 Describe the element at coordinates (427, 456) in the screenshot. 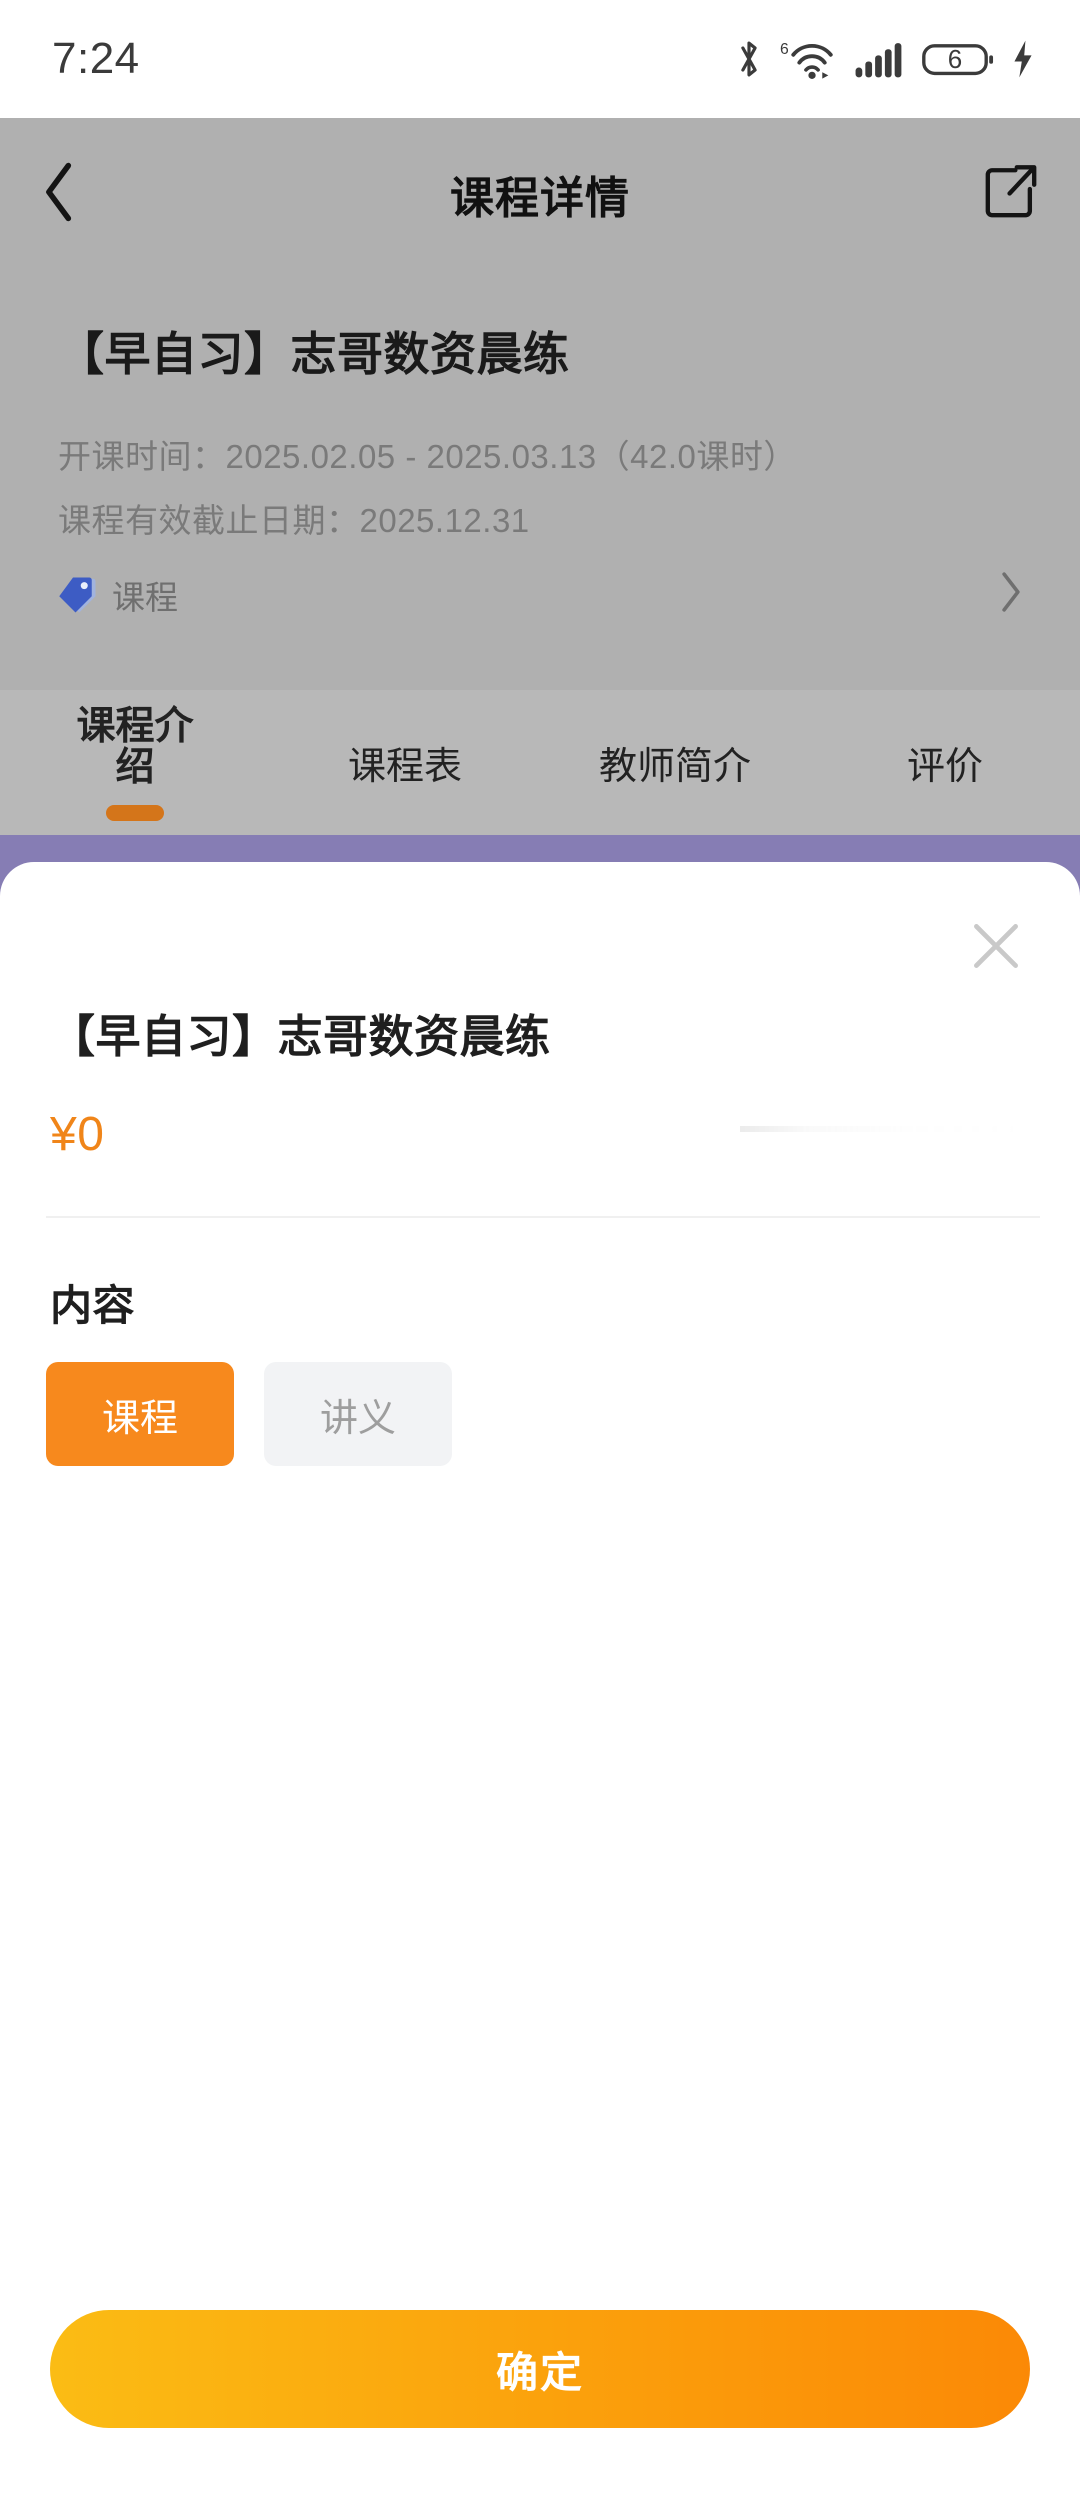

I see `course-schedule-line: 开课时间：2025.02.05 - 2025.03.13（42.0课时）` at that location.